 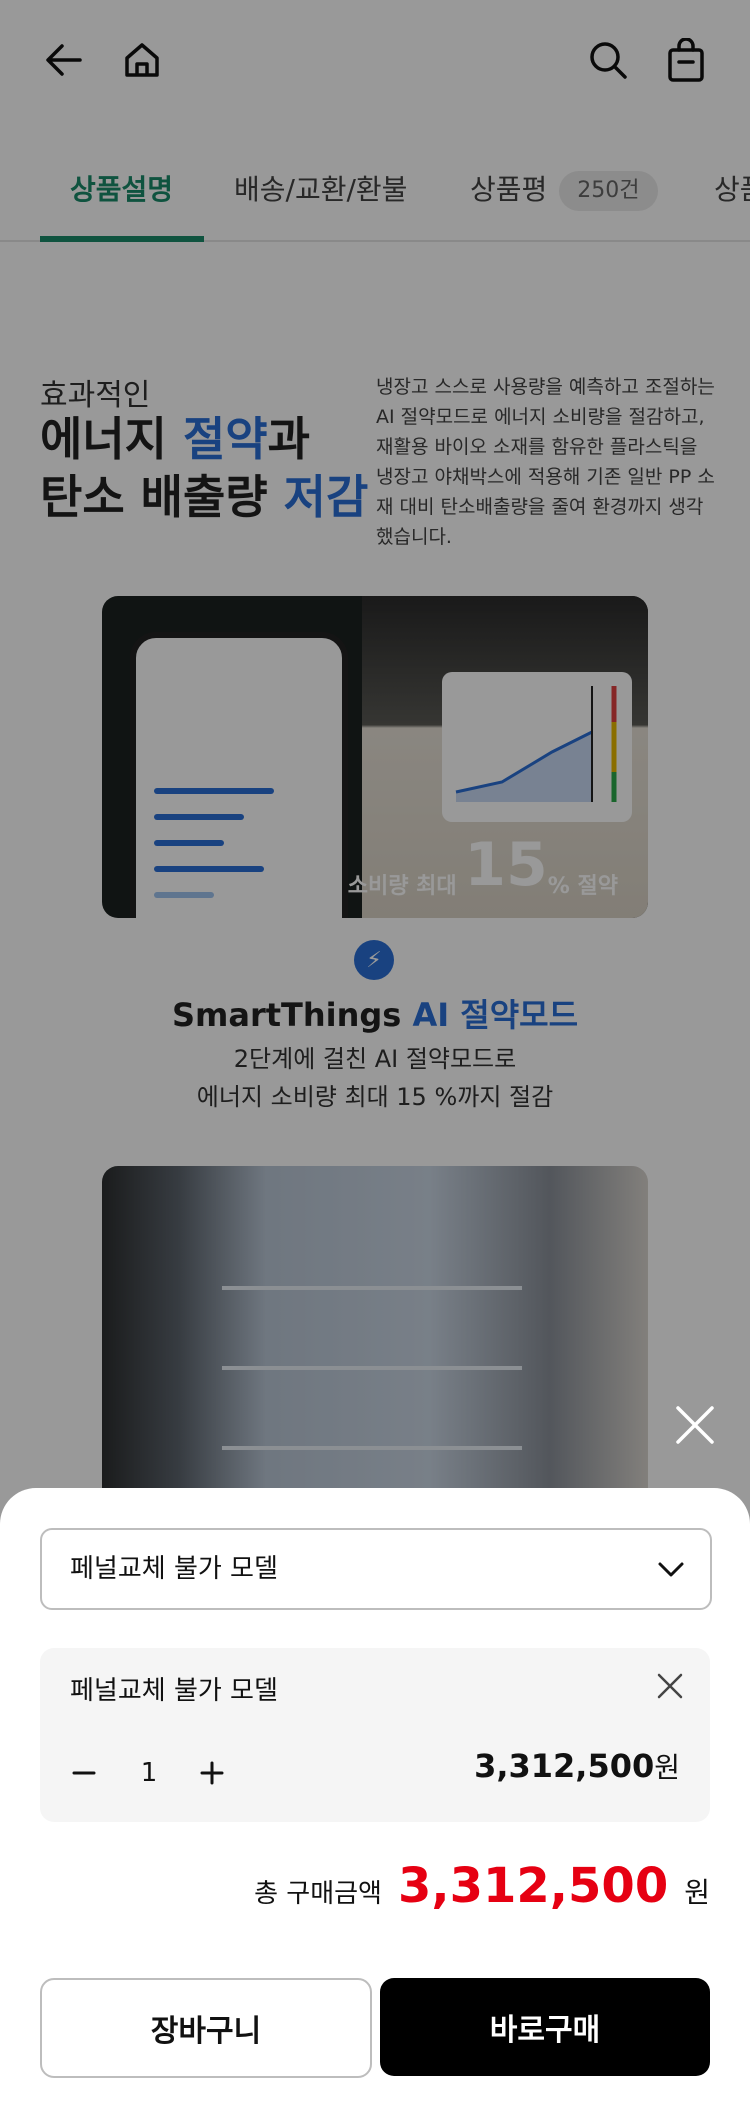 I want to click on total-price-amount: 3,312,500, so click(x=533, y=1886).